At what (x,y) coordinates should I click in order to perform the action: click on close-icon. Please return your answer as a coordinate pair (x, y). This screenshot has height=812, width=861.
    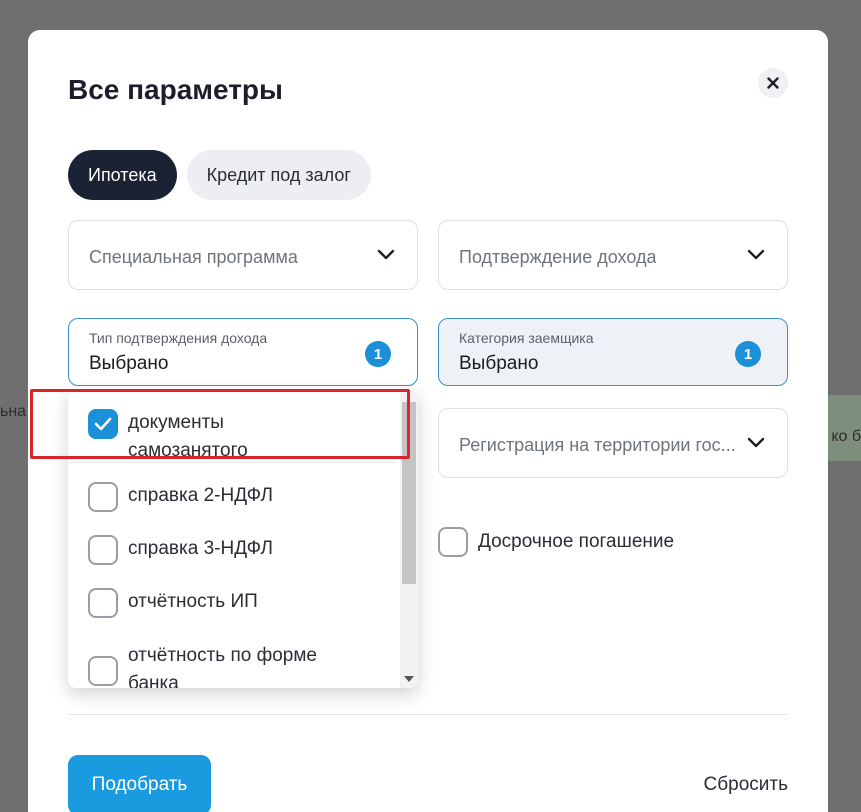
    Looking at the image, I should click on (773, 83).